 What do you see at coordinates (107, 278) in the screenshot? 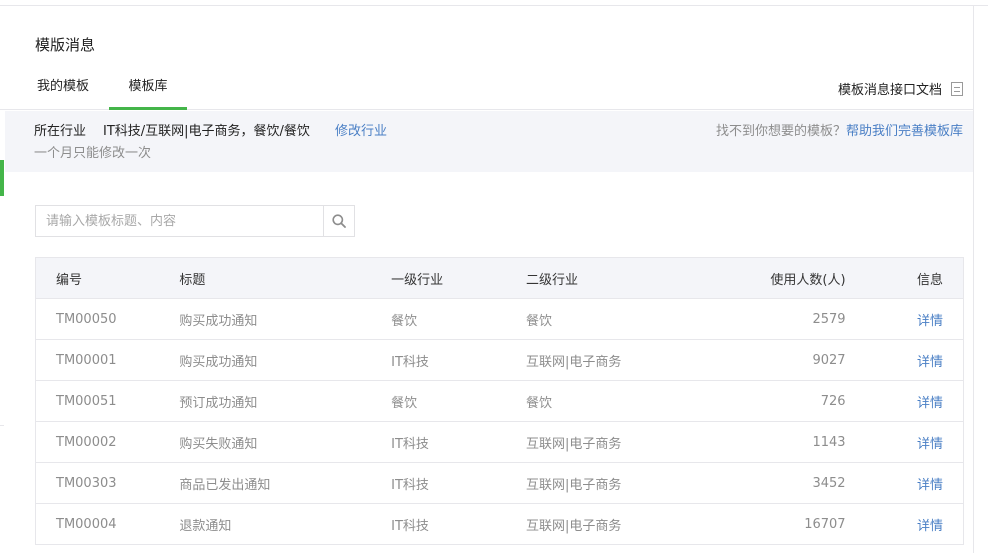
I see `header-id: 编号` at bounding box center [107, 278].